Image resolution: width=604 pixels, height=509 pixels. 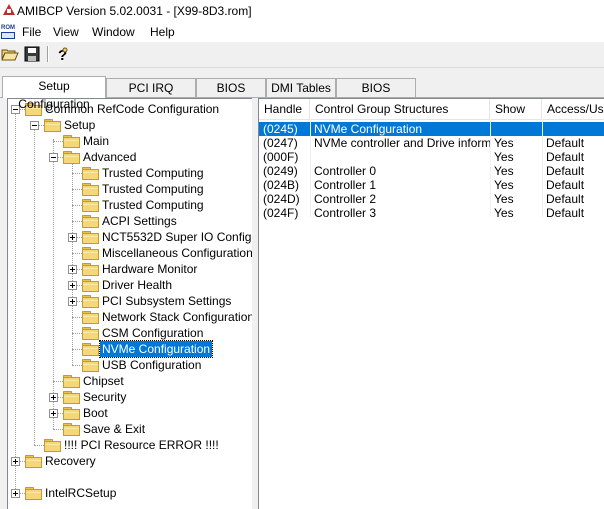 I want to click on cell-control-group: NVMe Configuration, so click(x=368, y=129).